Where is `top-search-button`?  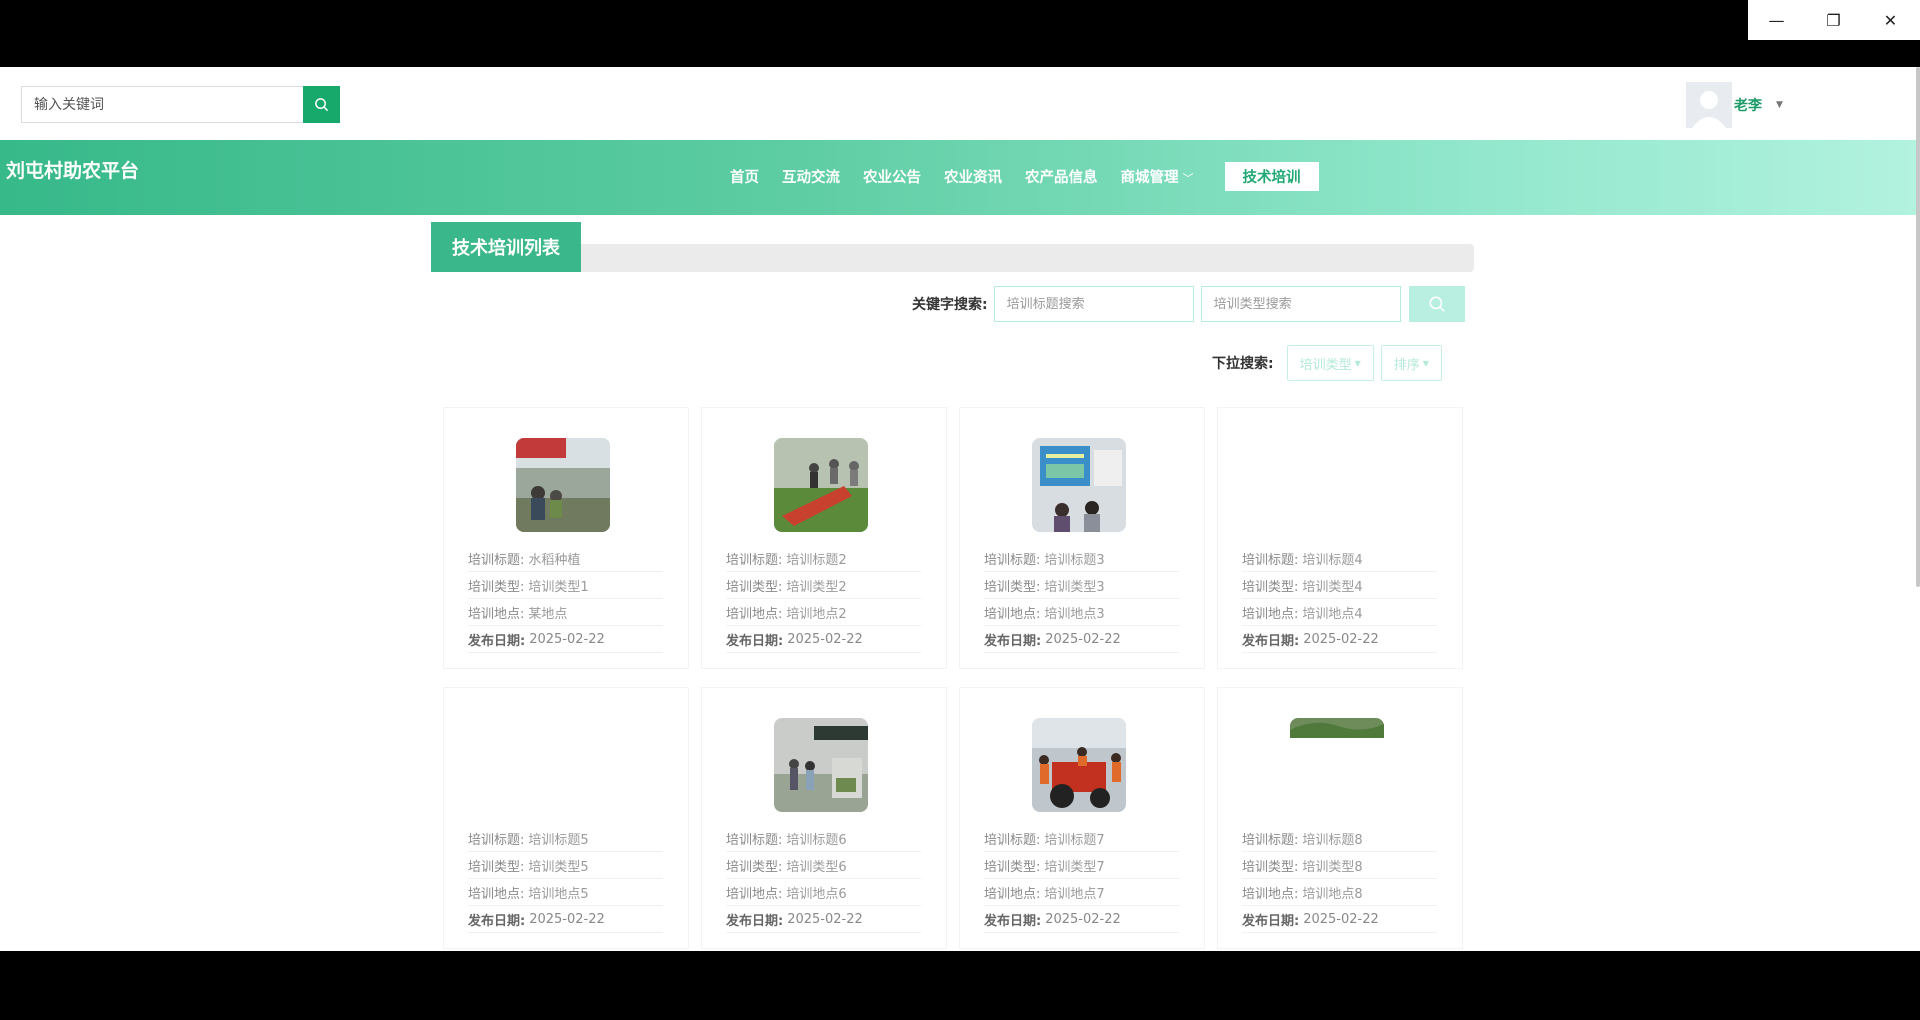 top-search-button is located at coordinates (321, 104).